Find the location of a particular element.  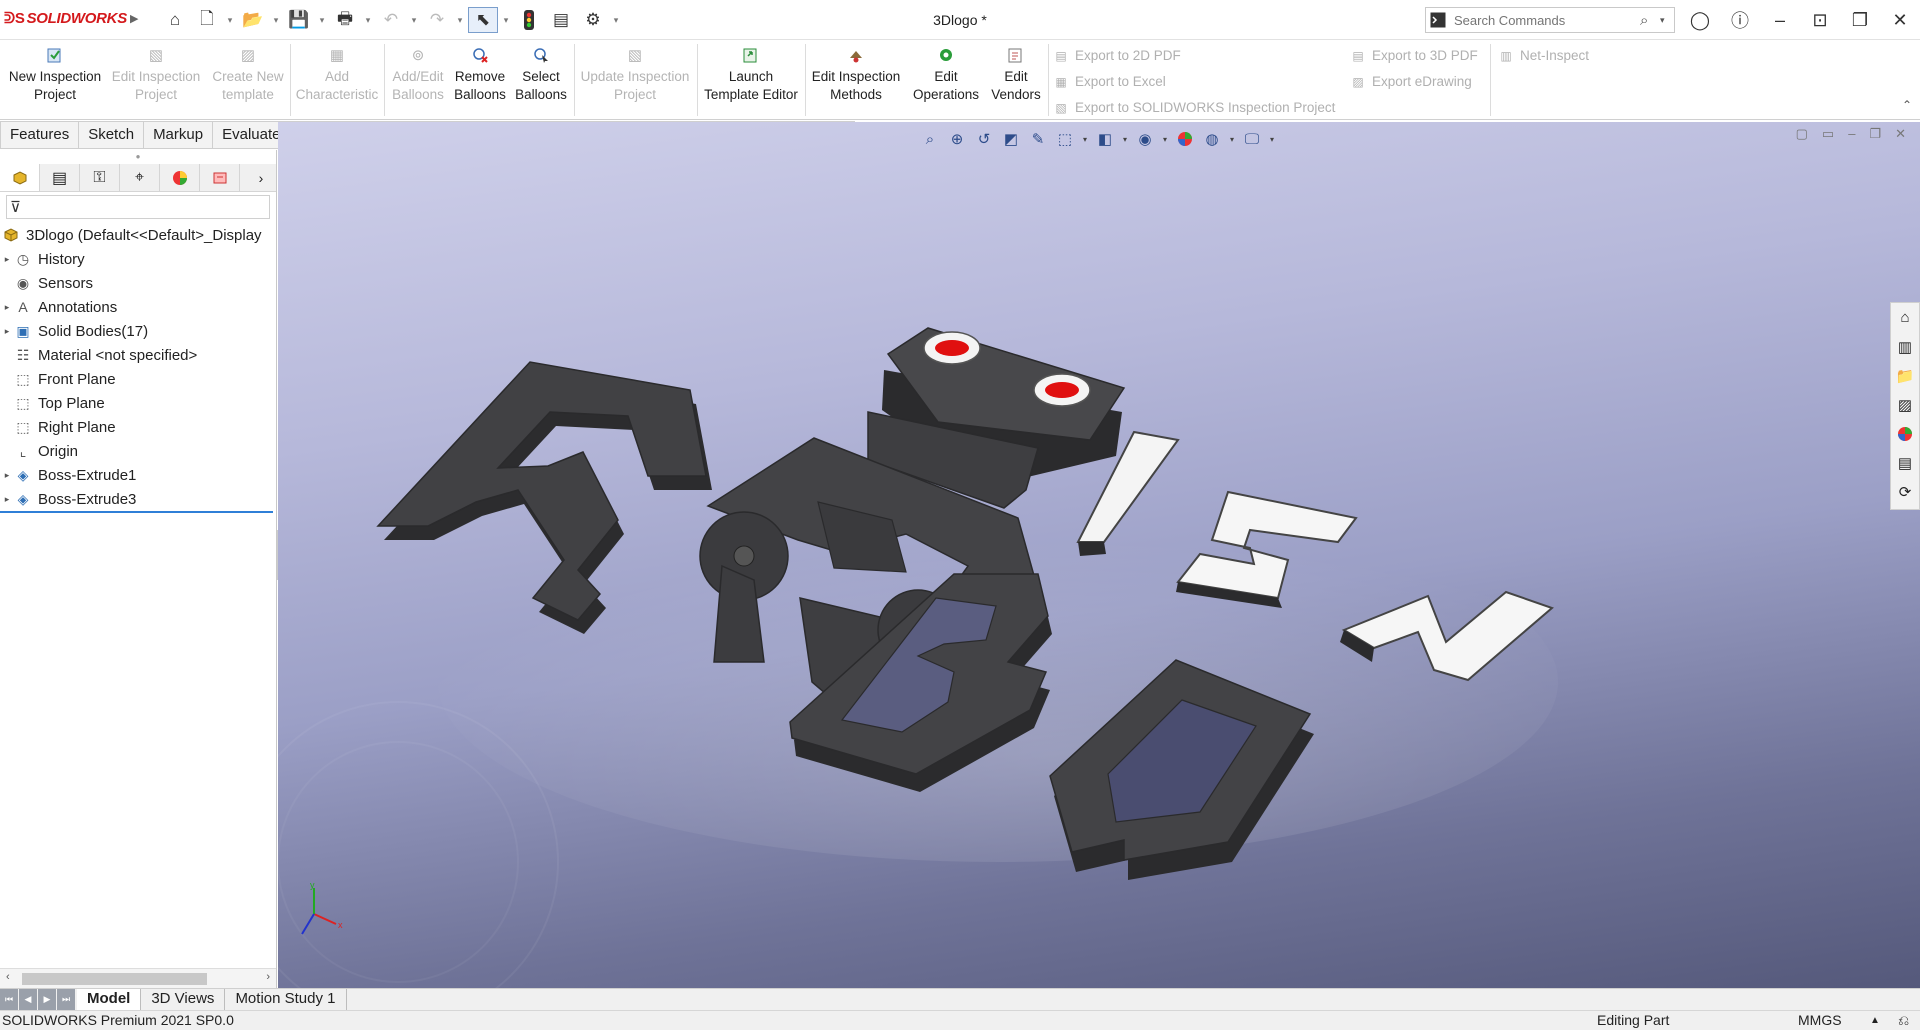

export-3d-pdf-button: ▤ Export to 3D PDF is located at coordinates (1413, 56).